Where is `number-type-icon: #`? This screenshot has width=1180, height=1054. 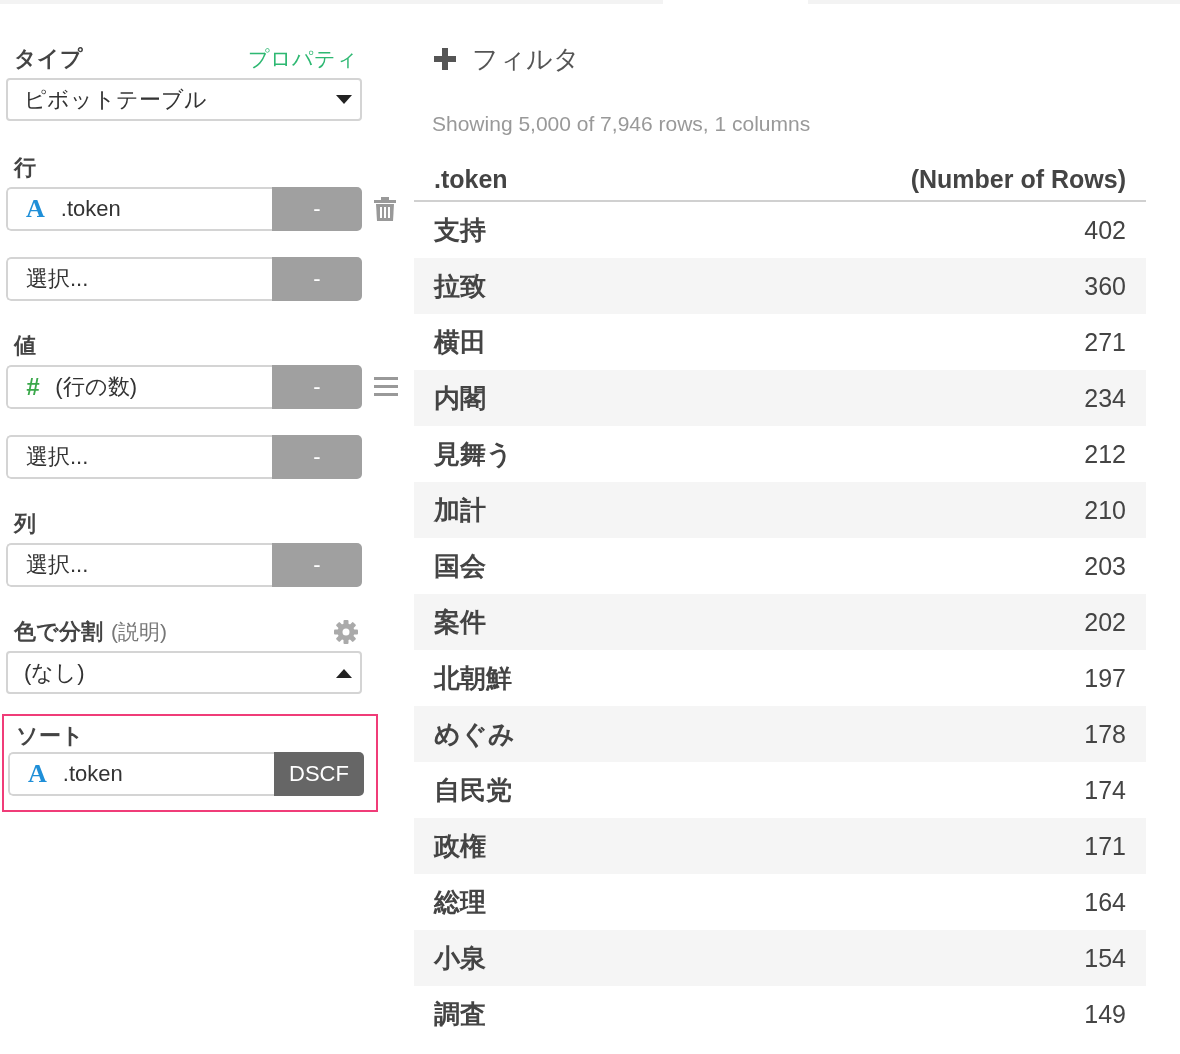 number-type-icon: # is located at coordinates (33, 387).